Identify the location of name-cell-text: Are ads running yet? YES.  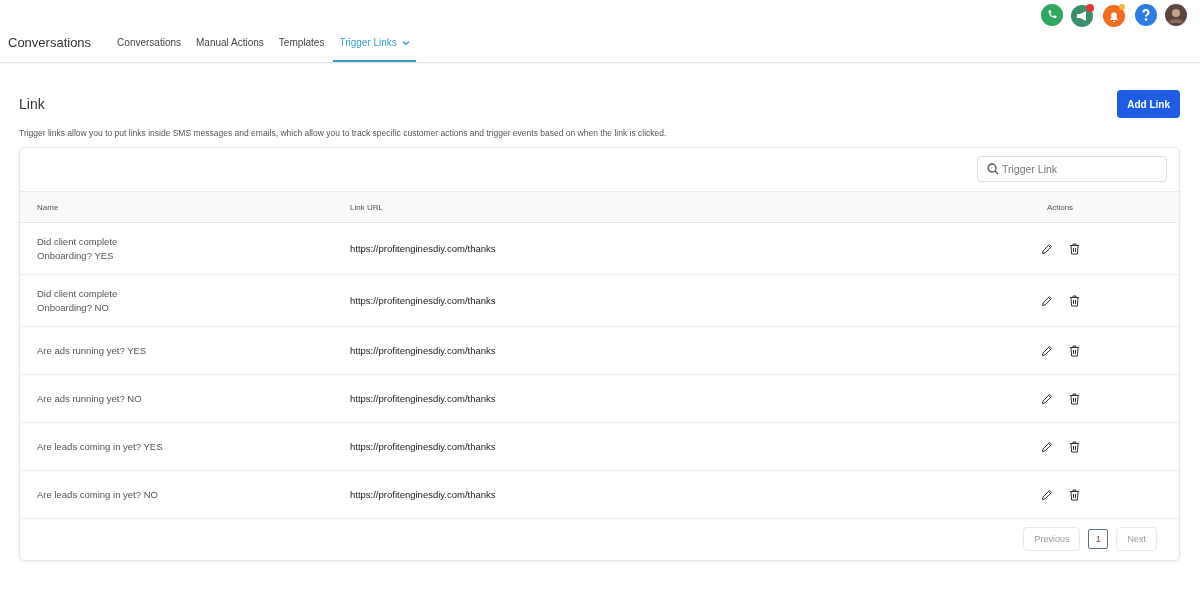
(92, 350).